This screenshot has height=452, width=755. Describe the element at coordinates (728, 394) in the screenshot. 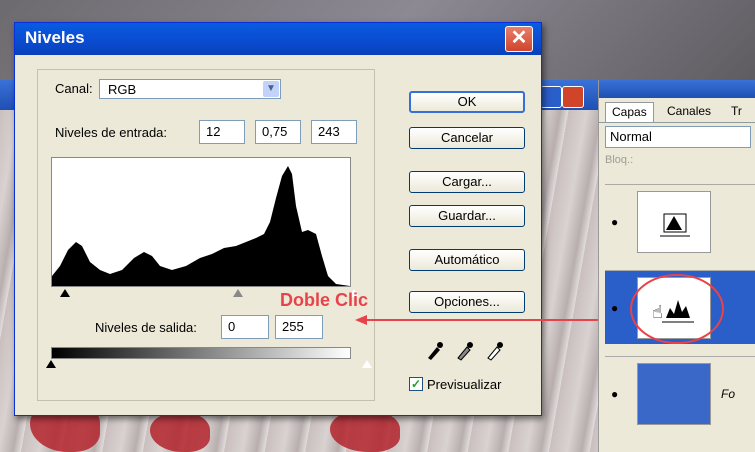

I see `layer-name: Fo` at that location.